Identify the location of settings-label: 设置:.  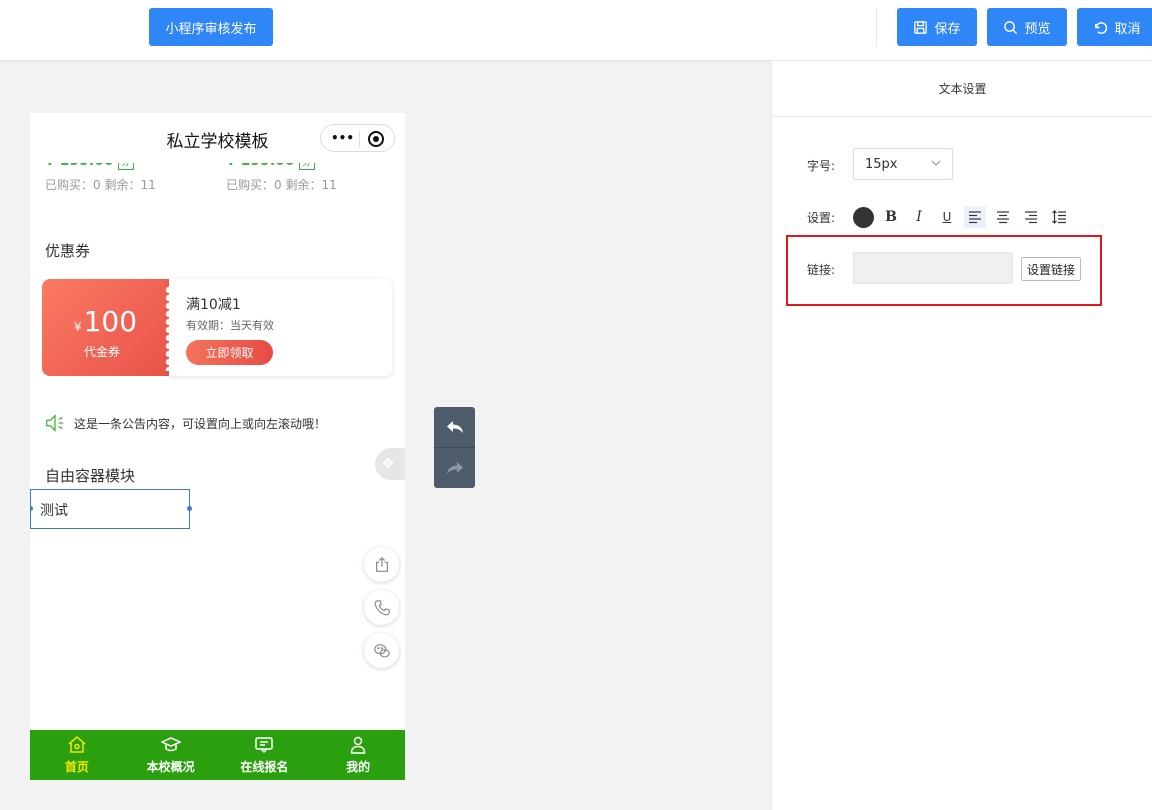
(821, 218).